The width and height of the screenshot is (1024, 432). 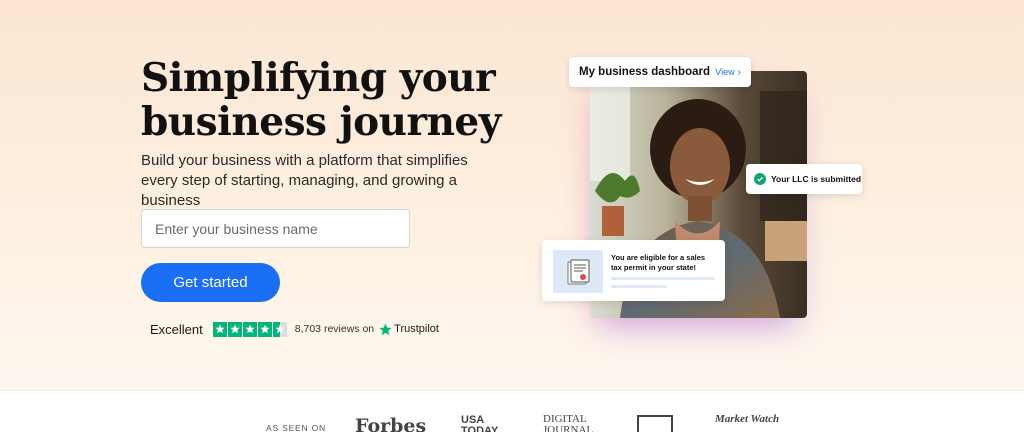 What do you see at coordinates (480, 423) in the screenshot?
I see `usa-today-logo: USA TODAY` at bounding box center [480, 423].